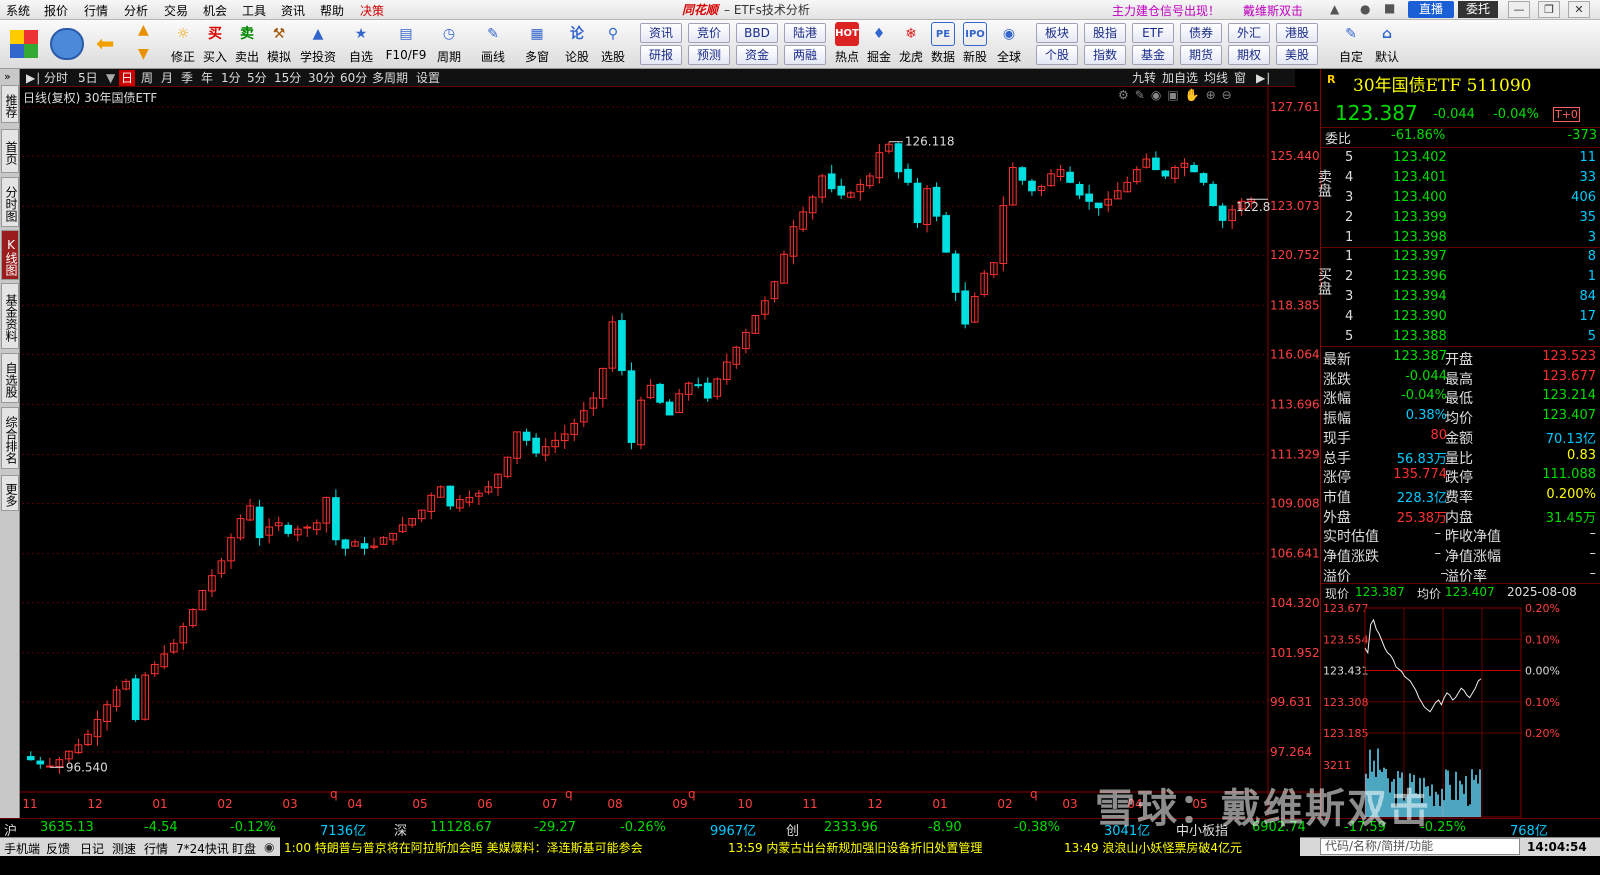 Image resolution: width=1600 pixels, height=875 pixels. I want to click on btn-ma: 均线, so click(1216, 78).